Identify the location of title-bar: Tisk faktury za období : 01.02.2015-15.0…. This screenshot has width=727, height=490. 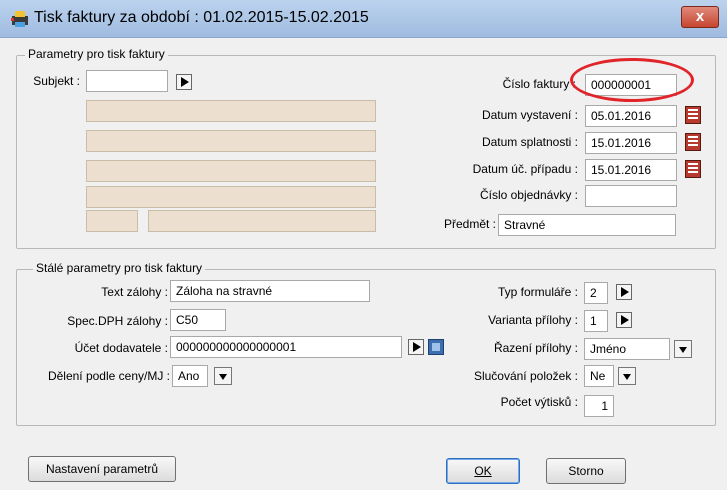
(363, 19).